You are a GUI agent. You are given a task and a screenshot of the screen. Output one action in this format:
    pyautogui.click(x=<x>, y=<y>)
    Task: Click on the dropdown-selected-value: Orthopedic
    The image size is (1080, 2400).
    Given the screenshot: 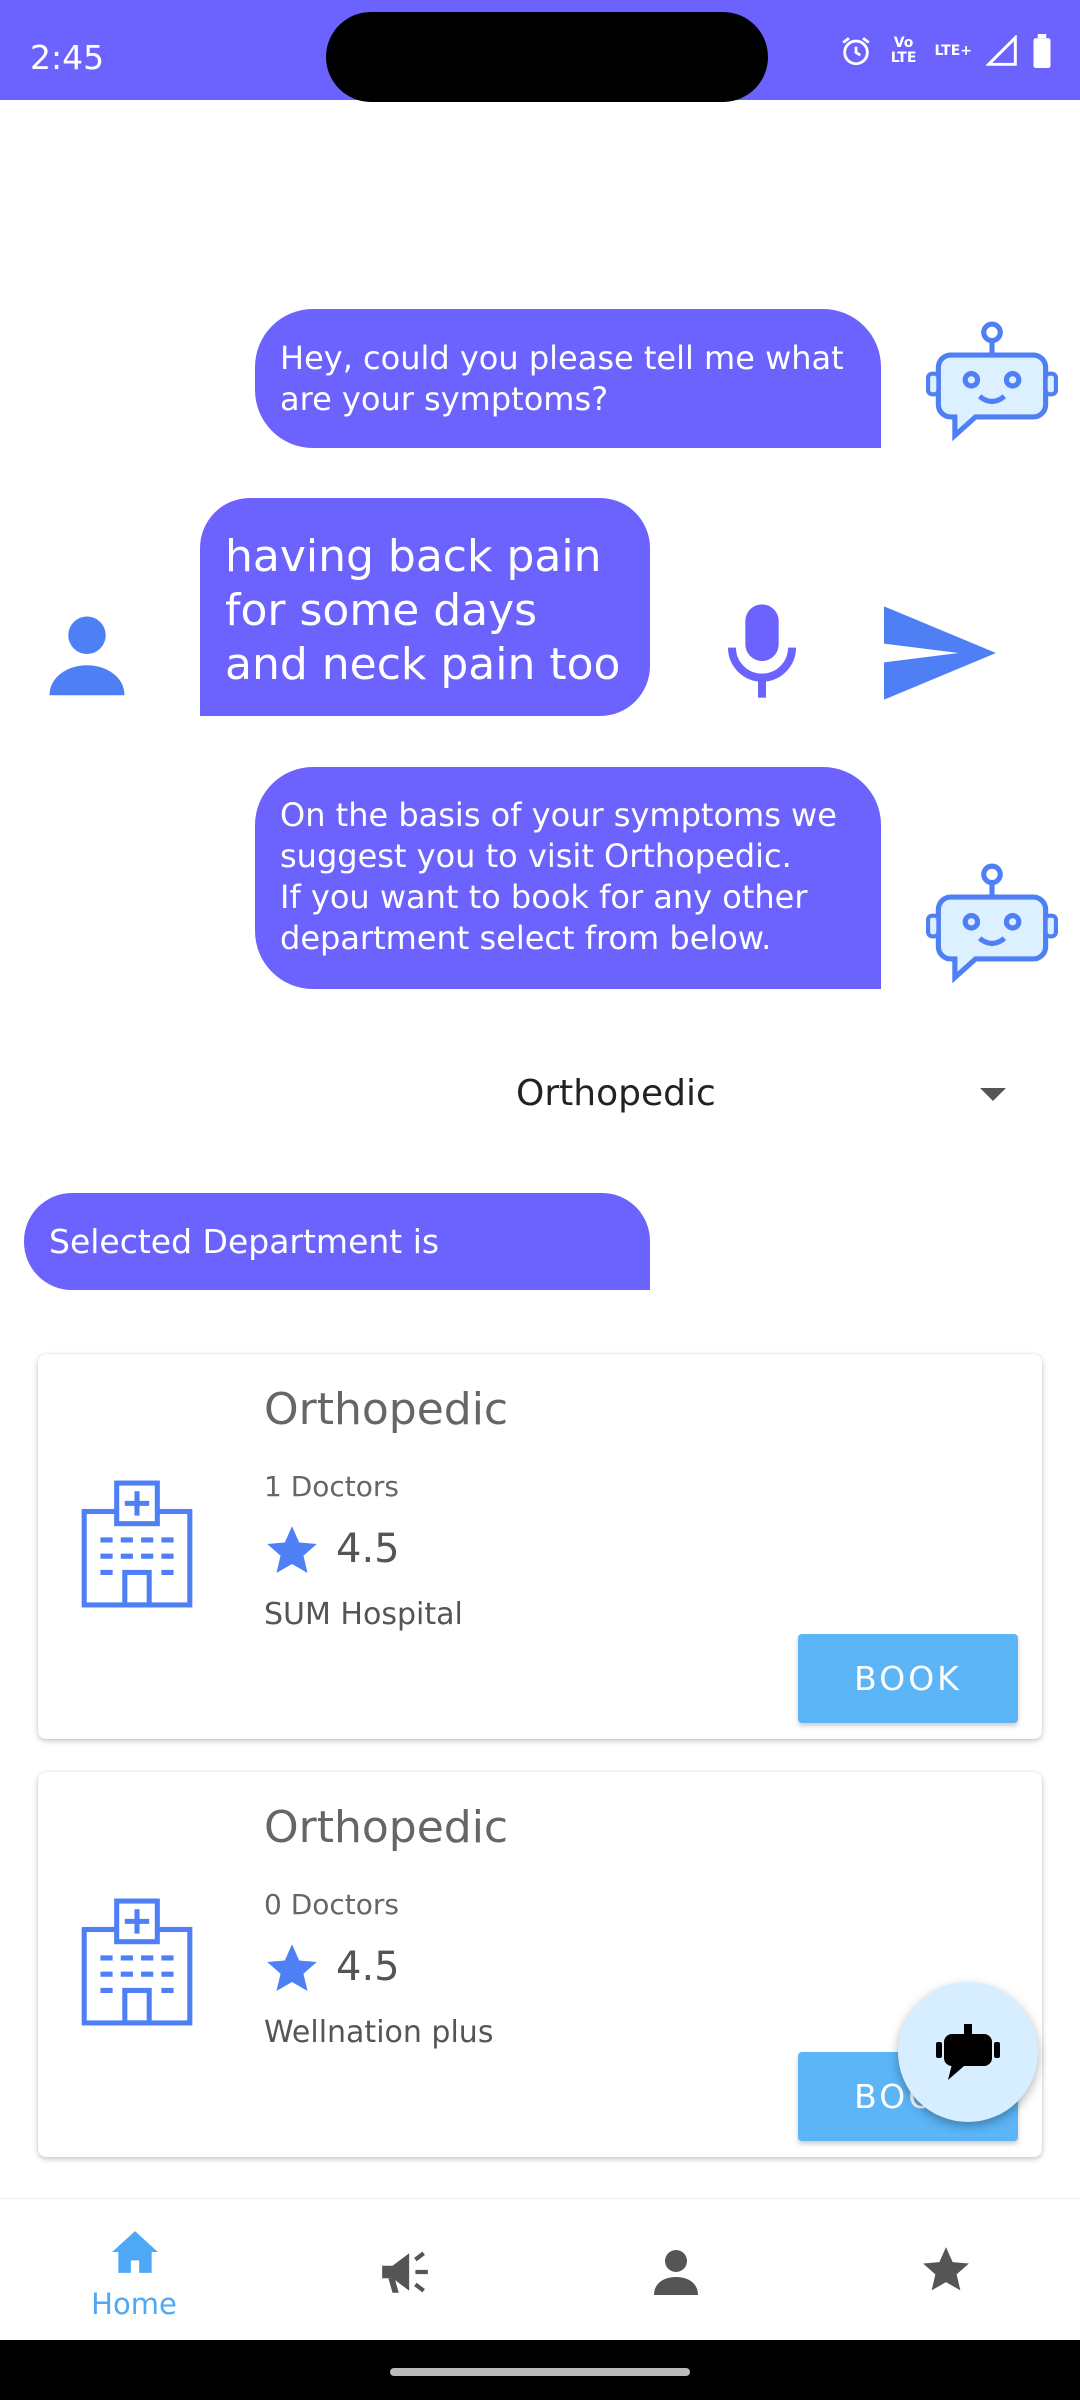 What is the action you would take?
    pyautogui.click(x=616, y=1093)
    